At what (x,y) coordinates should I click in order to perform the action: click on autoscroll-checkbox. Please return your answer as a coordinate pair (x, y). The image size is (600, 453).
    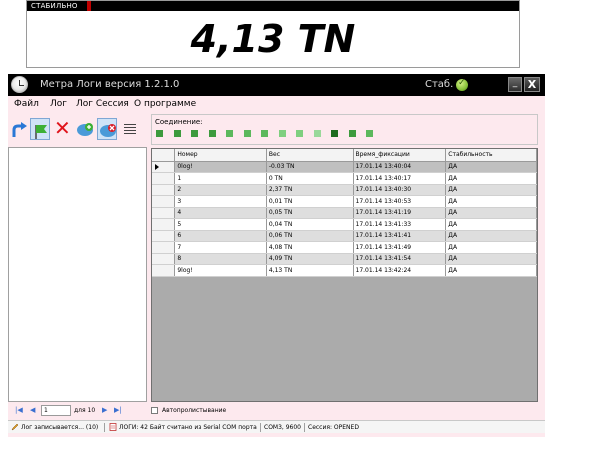
    Looking at the image, I should click on (154, 410).